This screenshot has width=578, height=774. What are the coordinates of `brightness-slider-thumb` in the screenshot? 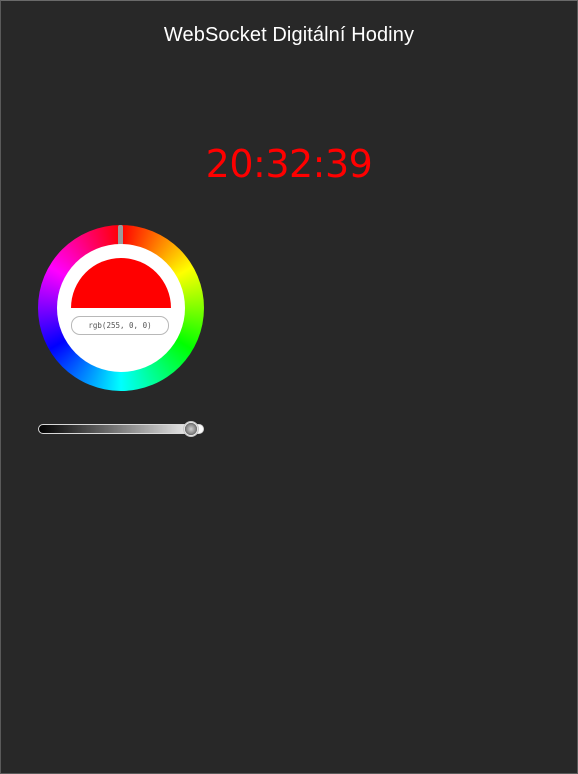 It's located at (190, 429).